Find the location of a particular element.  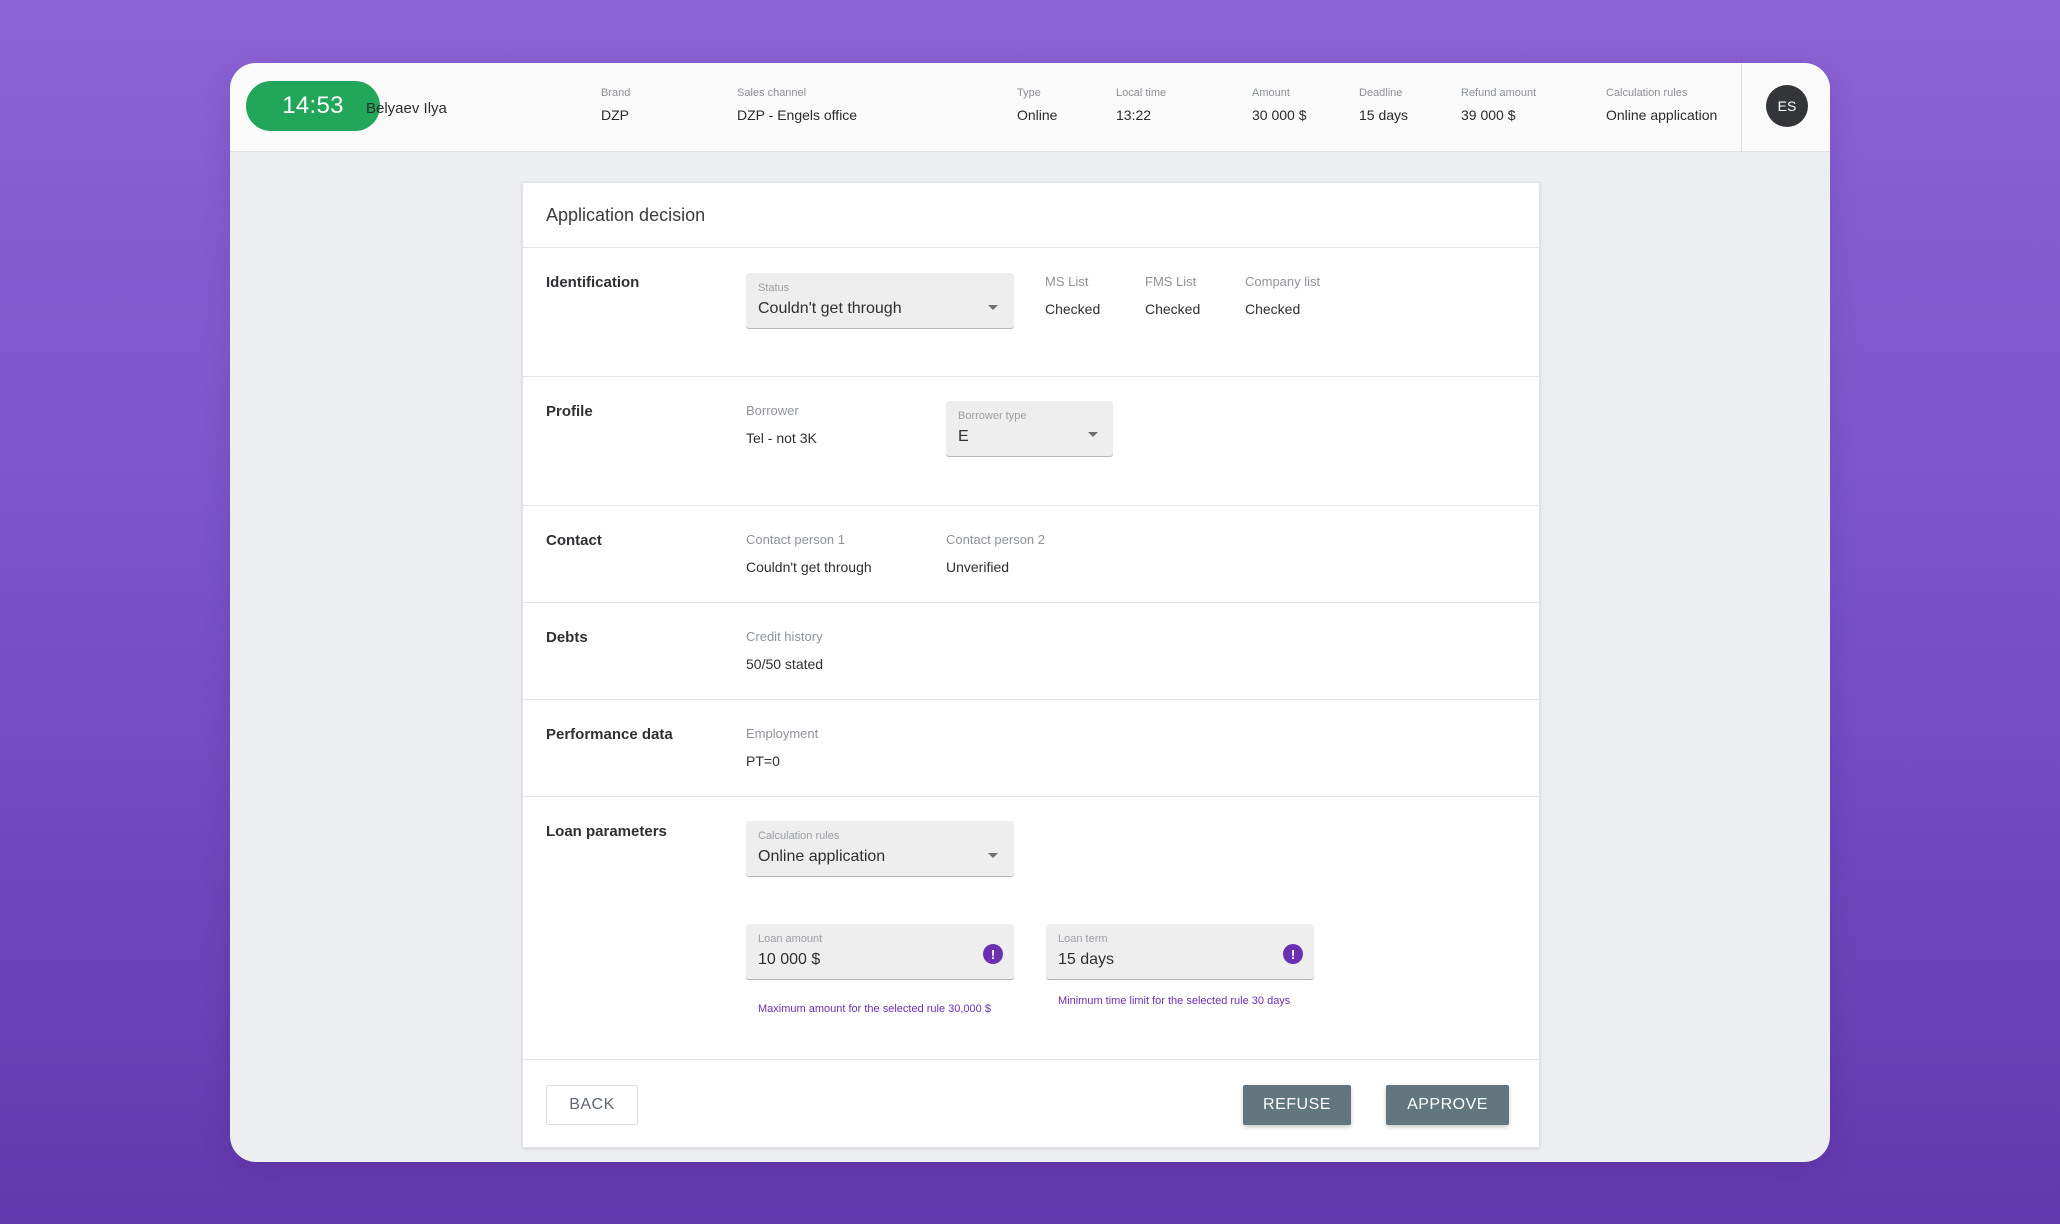

company-list-label: Company list is located at coordinates (1283, 281).